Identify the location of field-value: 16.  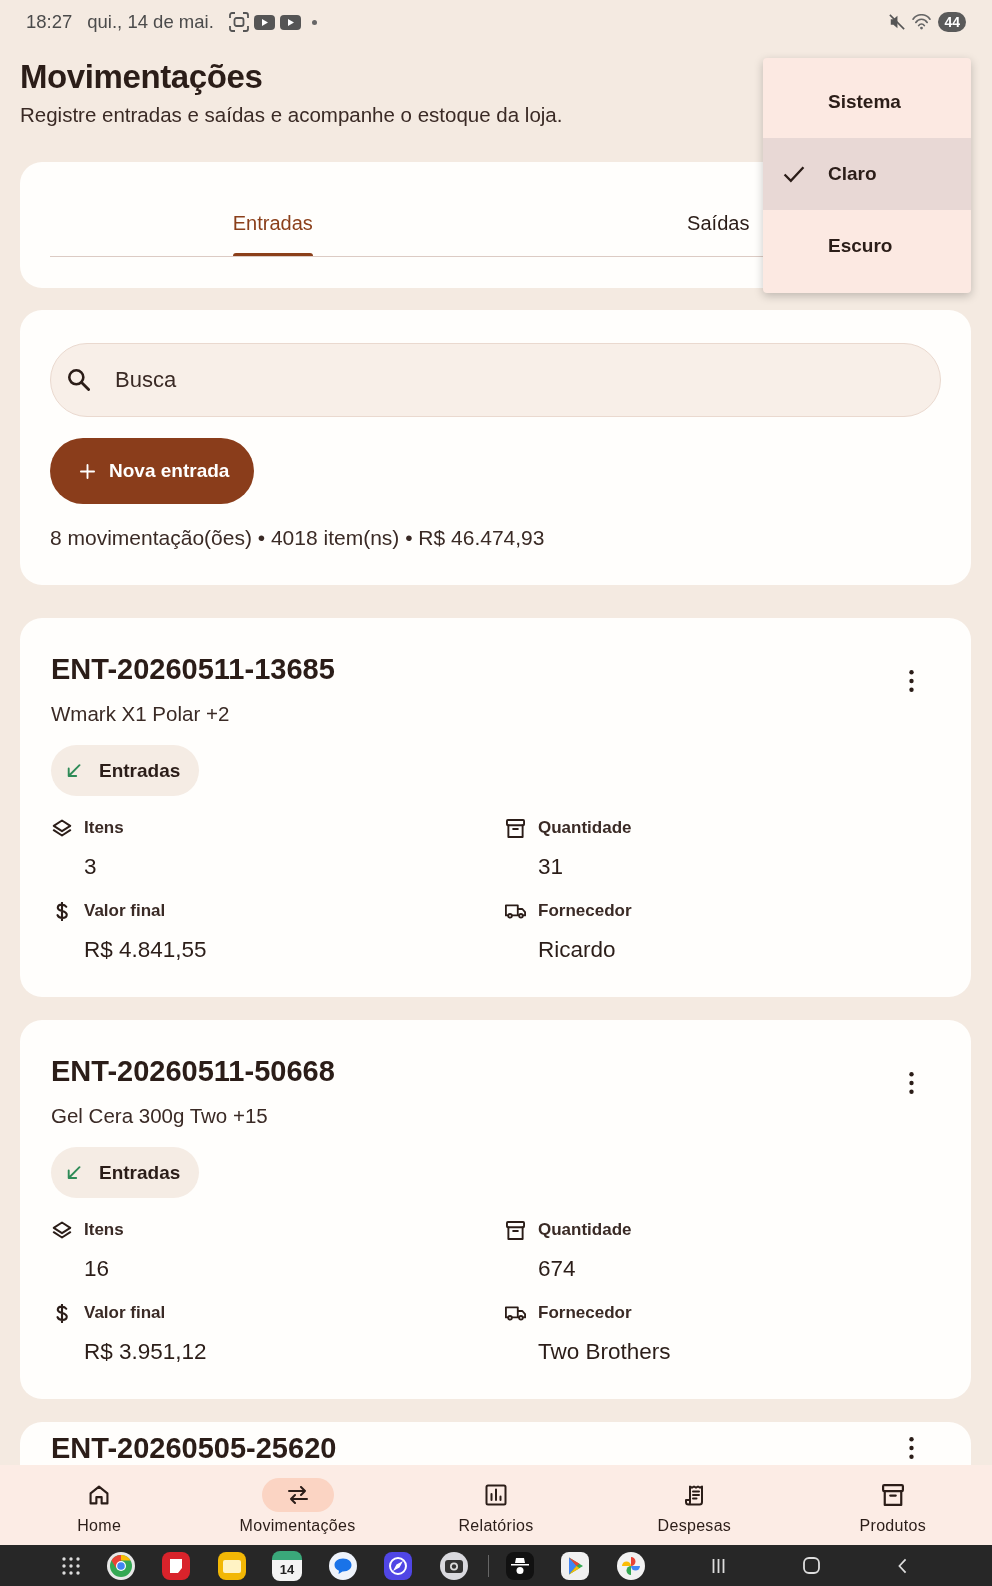
(97, 1269).